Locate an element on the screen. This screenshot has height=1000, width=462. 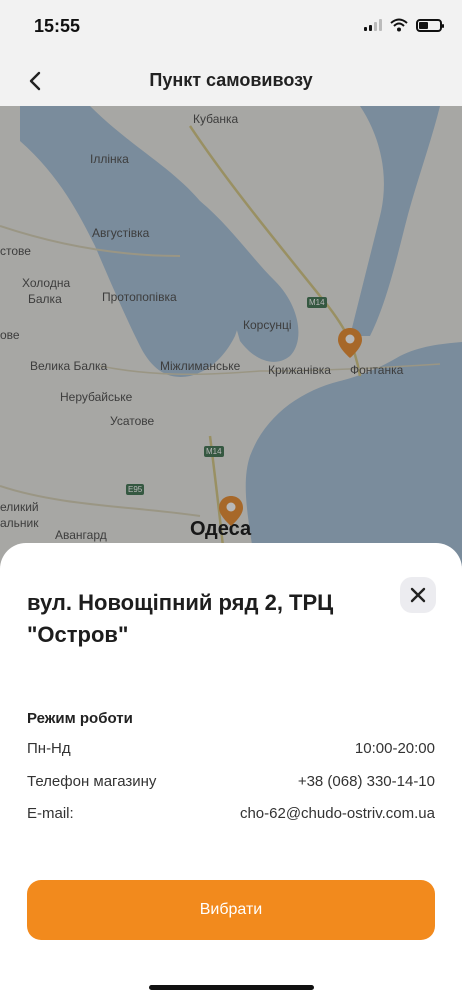
close-button is located at coordinates (418, 595).